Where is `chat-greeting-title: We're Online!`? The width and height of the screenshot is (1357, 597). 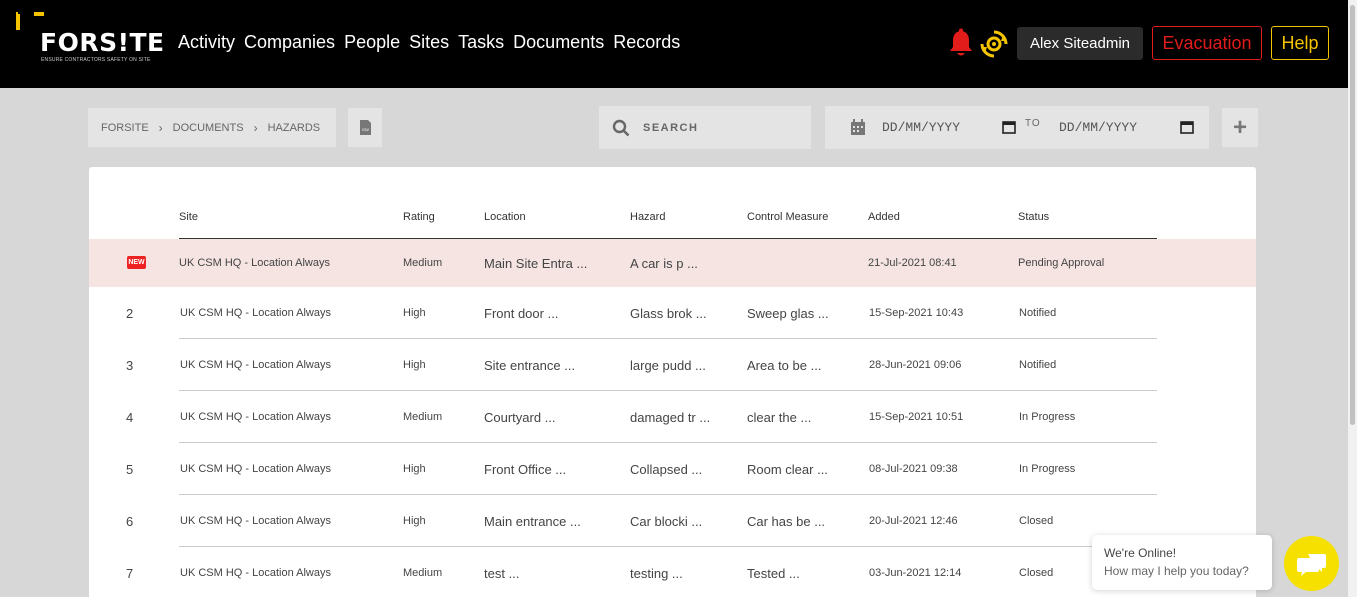
chat-greeting-title: We're Online! is located at coordinates (1140, 553).